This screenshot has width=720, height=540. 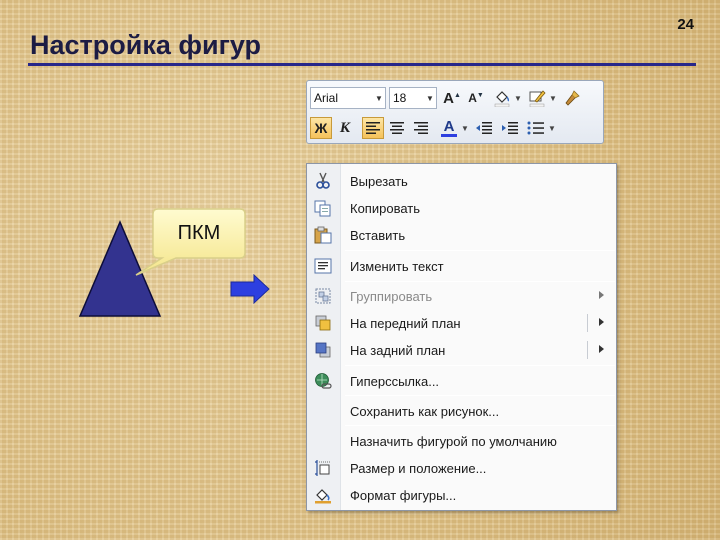 I want to click on italic-label: К, so click(x=345, y=127).